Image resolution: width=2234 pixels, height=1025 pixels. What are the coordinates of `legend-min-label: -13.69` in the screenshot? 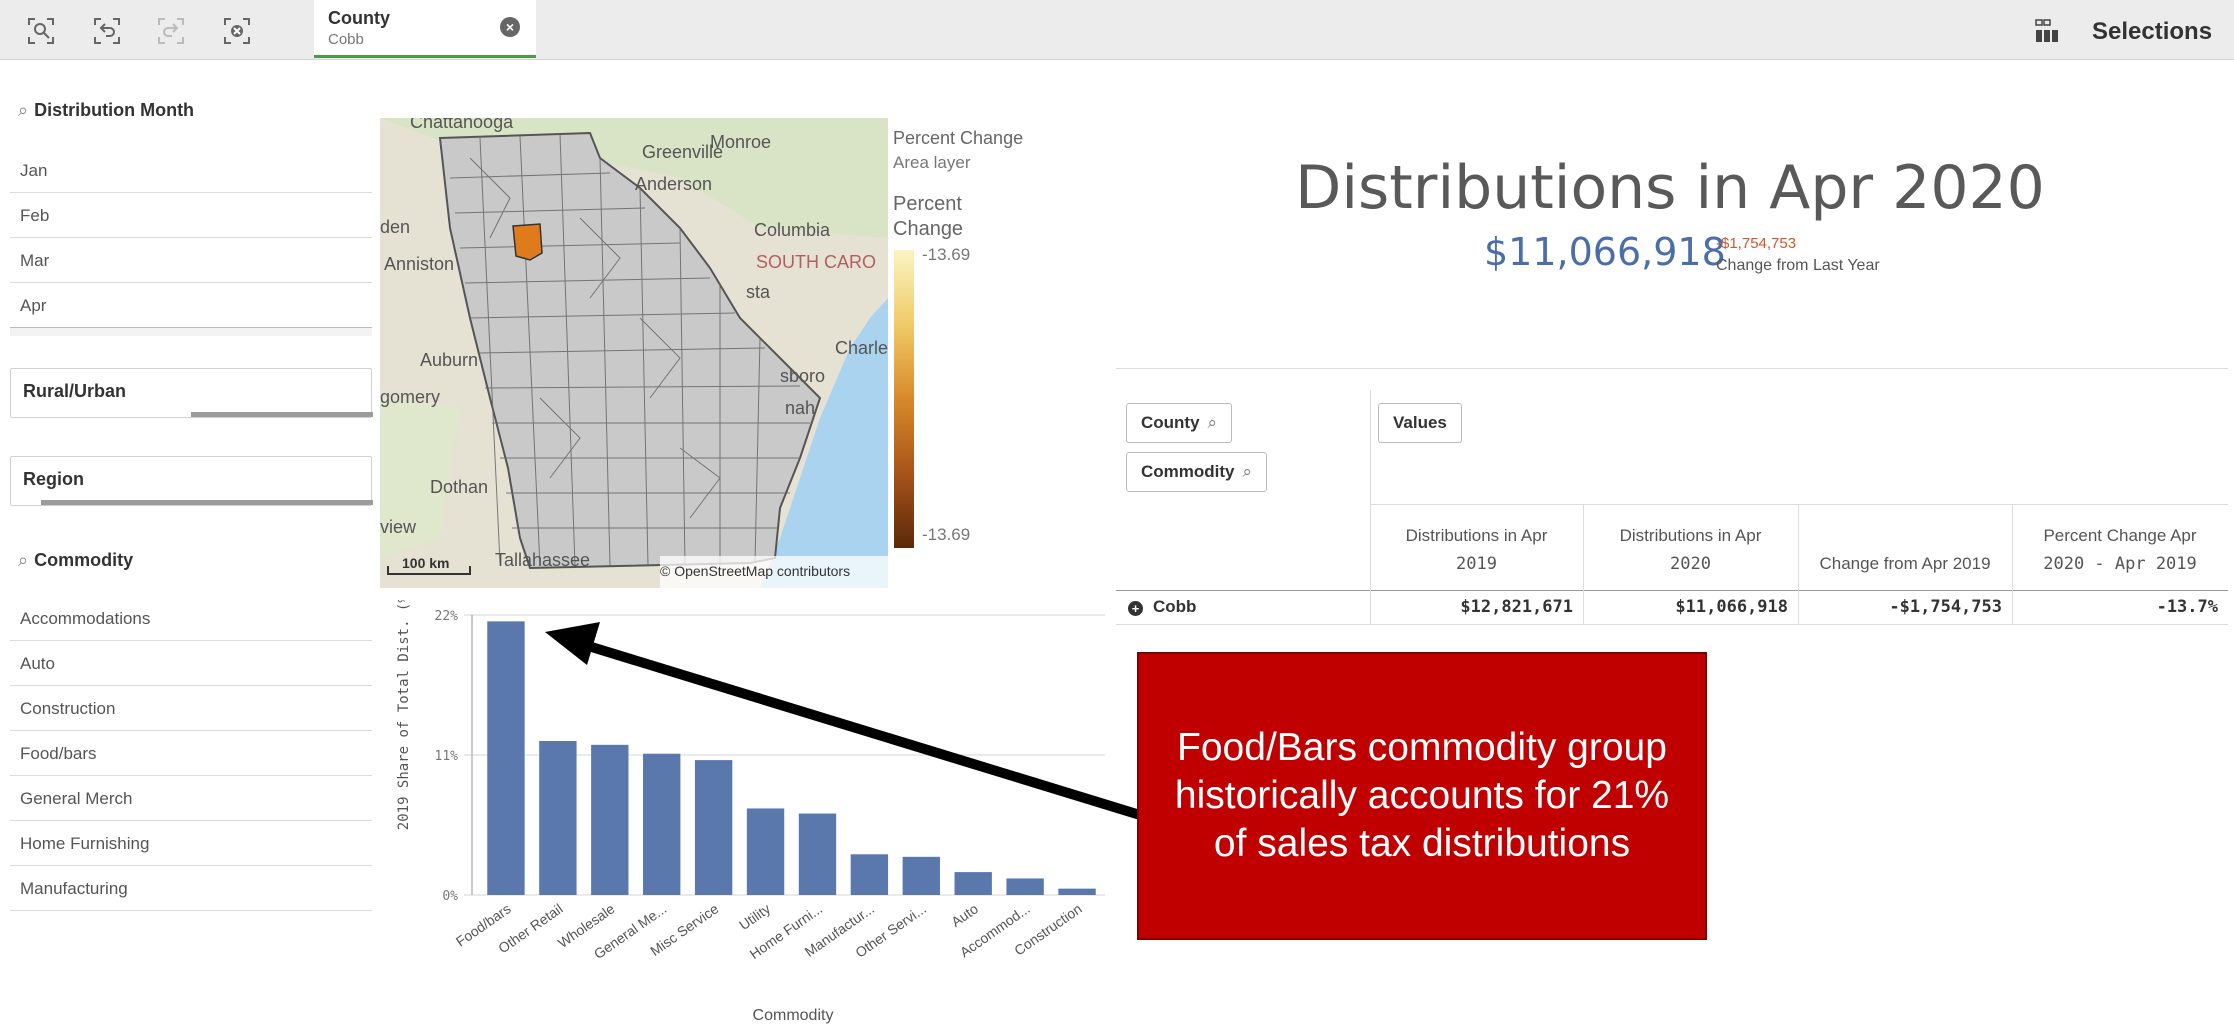 It's located at (946, 534).